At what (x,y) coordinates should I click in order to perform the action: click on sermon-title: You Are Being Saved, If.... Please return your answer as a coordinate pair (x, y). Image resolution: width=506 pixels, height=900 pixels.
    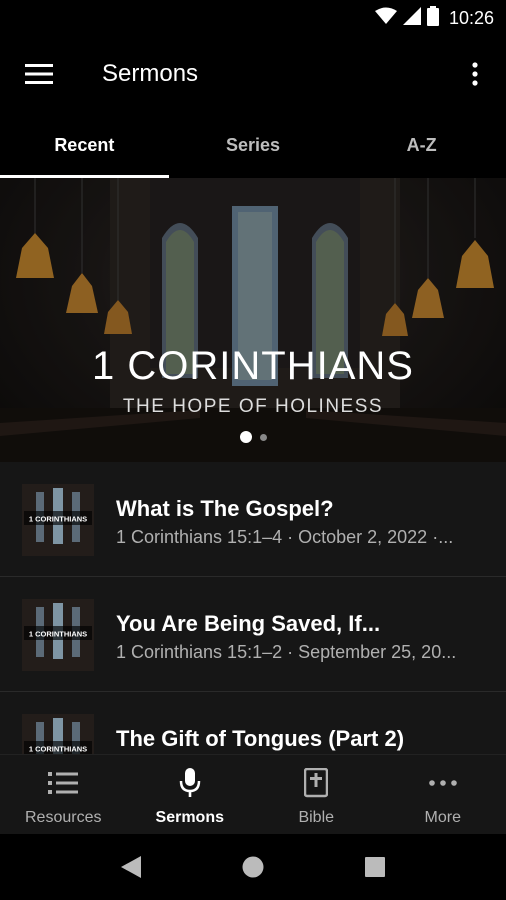
    Looking at the image, I should click on (248, 623).